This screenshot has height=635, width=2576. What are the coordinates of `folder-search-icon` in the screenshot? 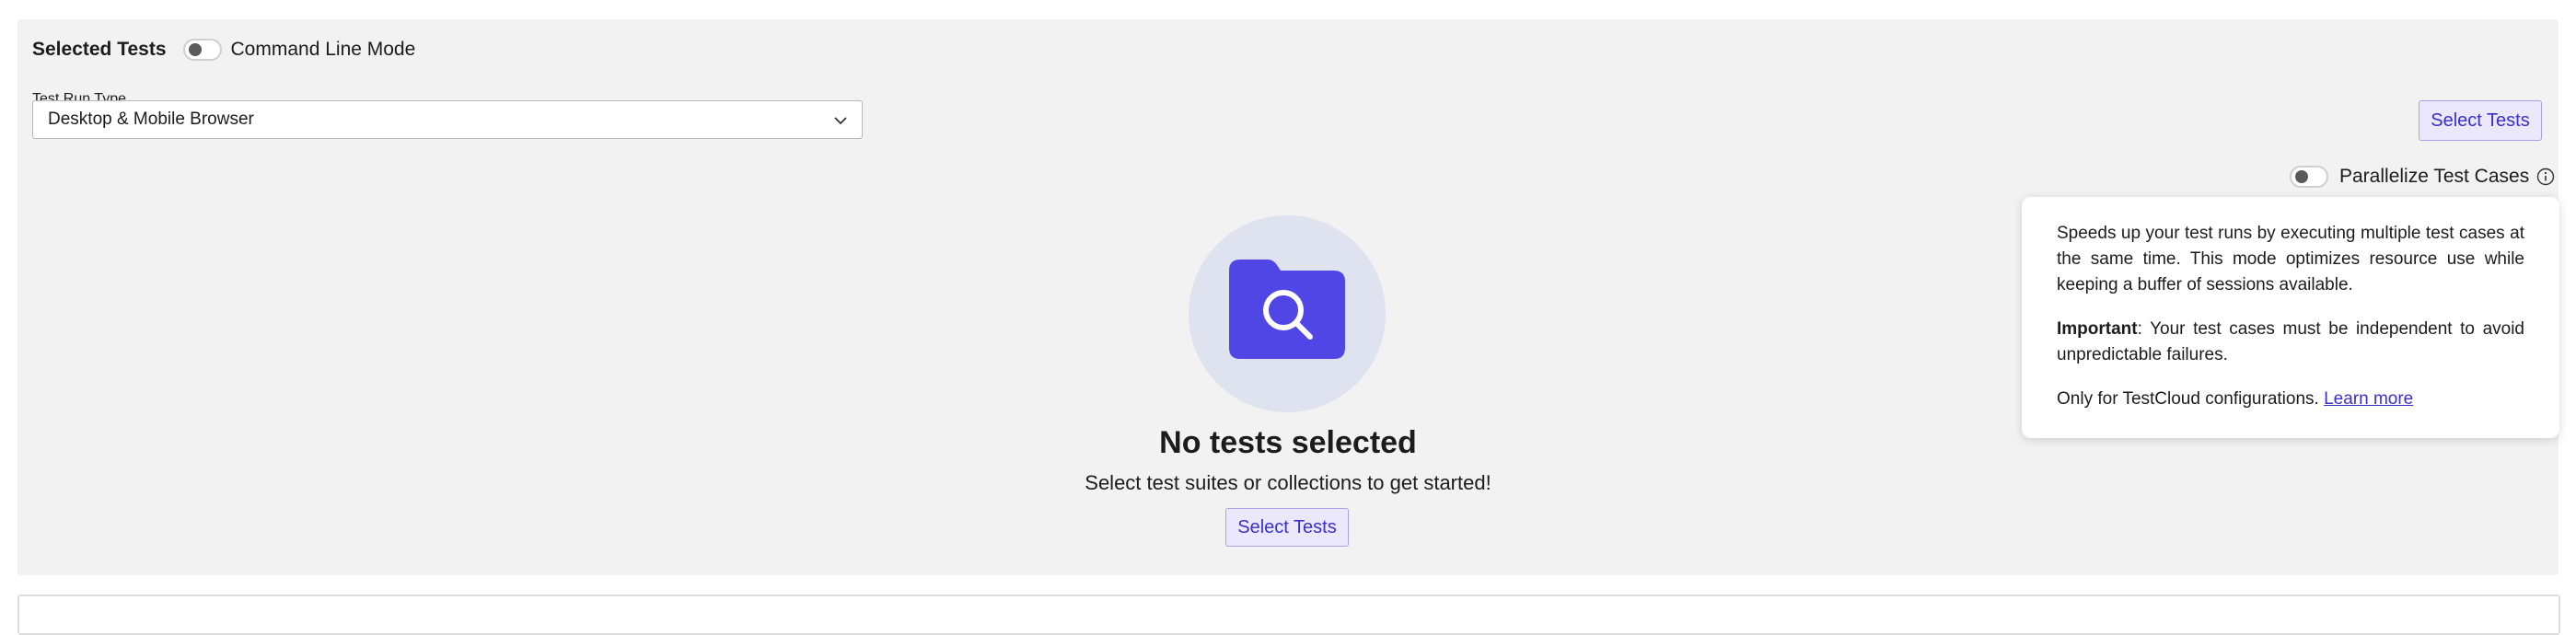 It's located at (1287, 313).